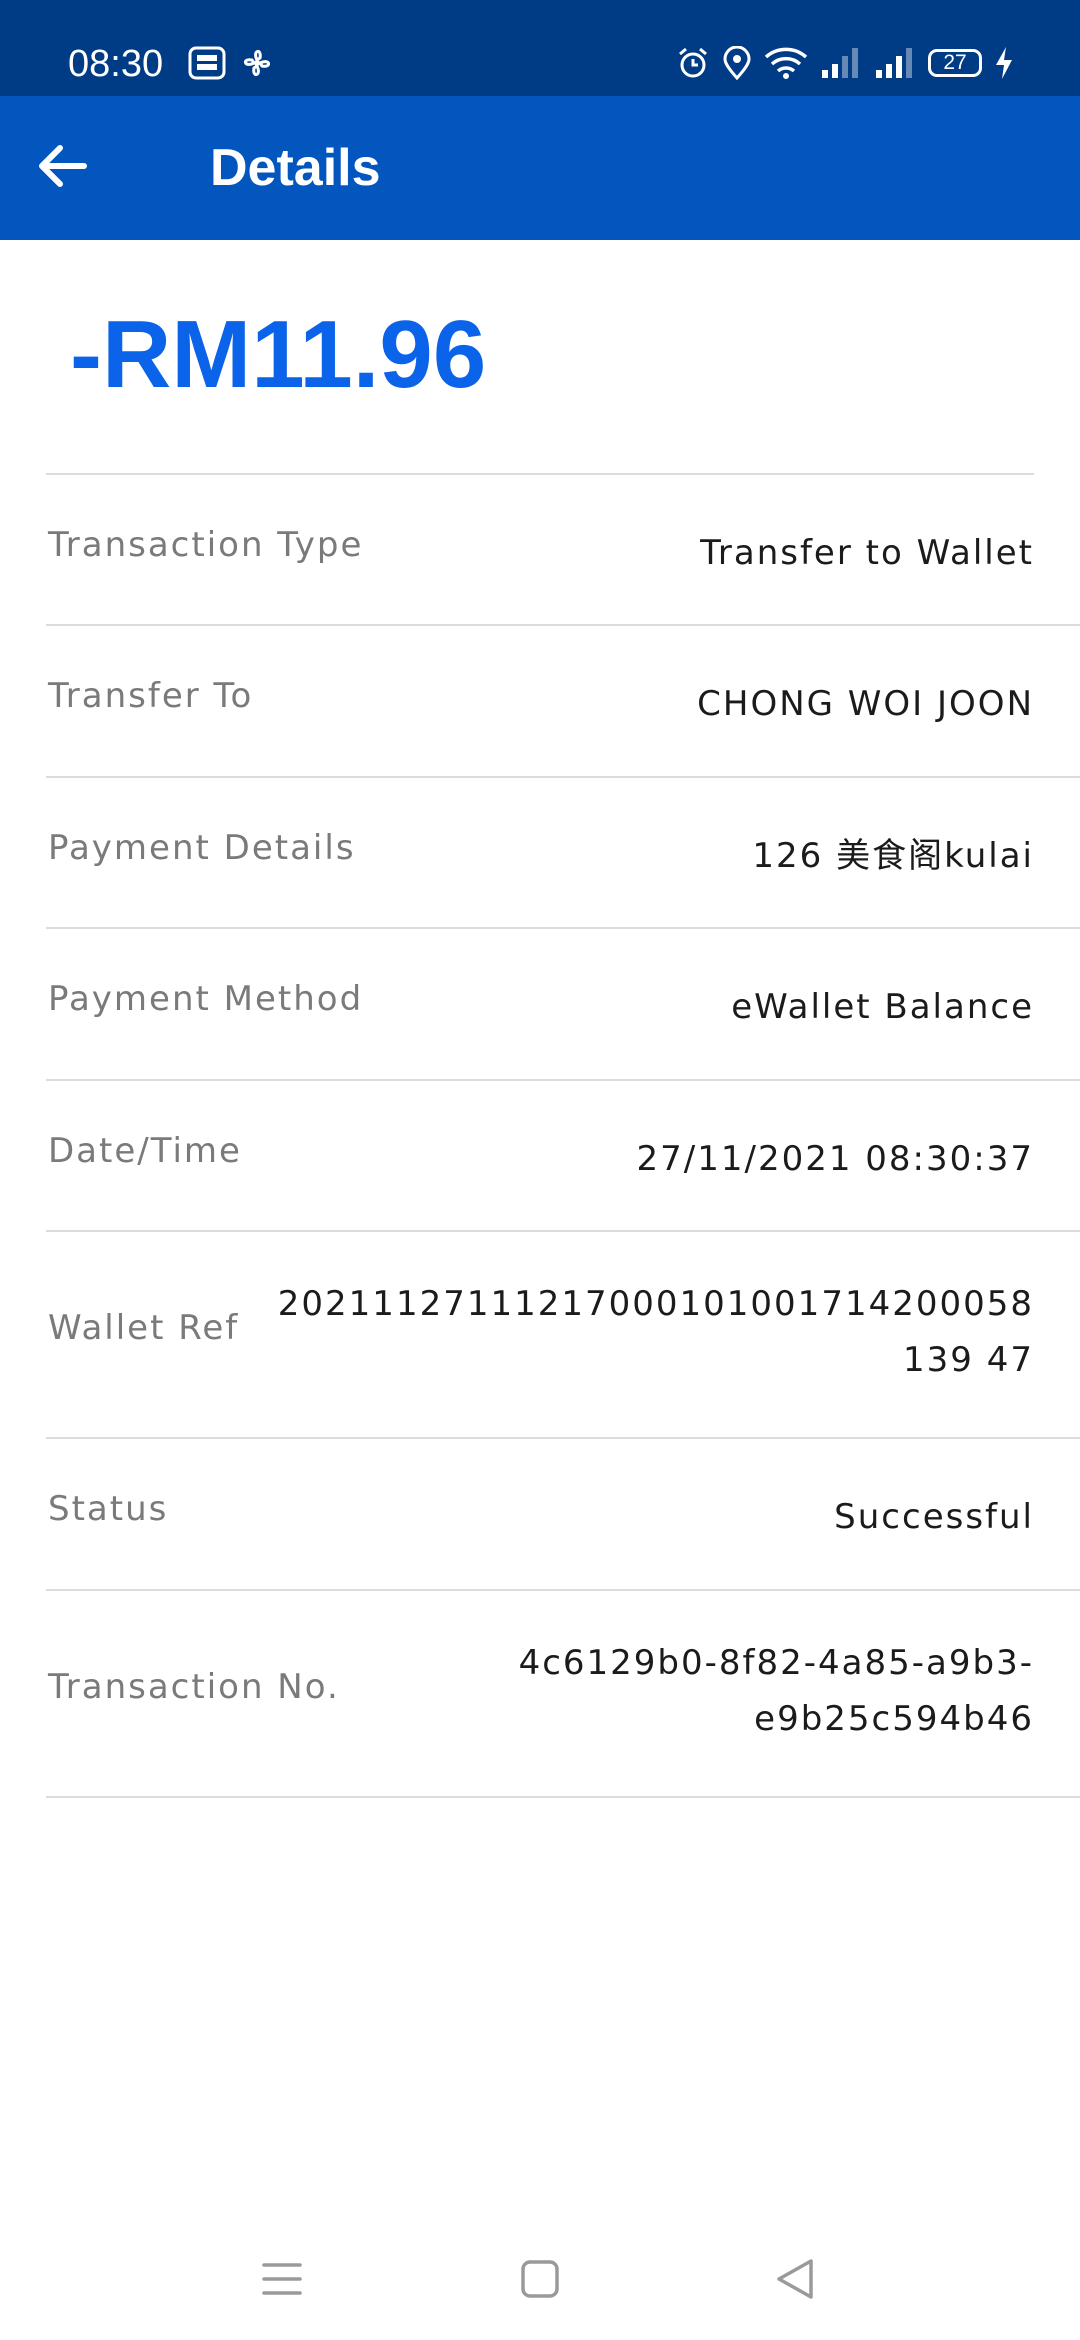 This screenshot has width=1080, height=2340. What do you see at coordinates (655, 1332) in the screenshot?
I see `detail-value: 20211127111217000101001714200058139 47` at bounding box center [655, 1332].